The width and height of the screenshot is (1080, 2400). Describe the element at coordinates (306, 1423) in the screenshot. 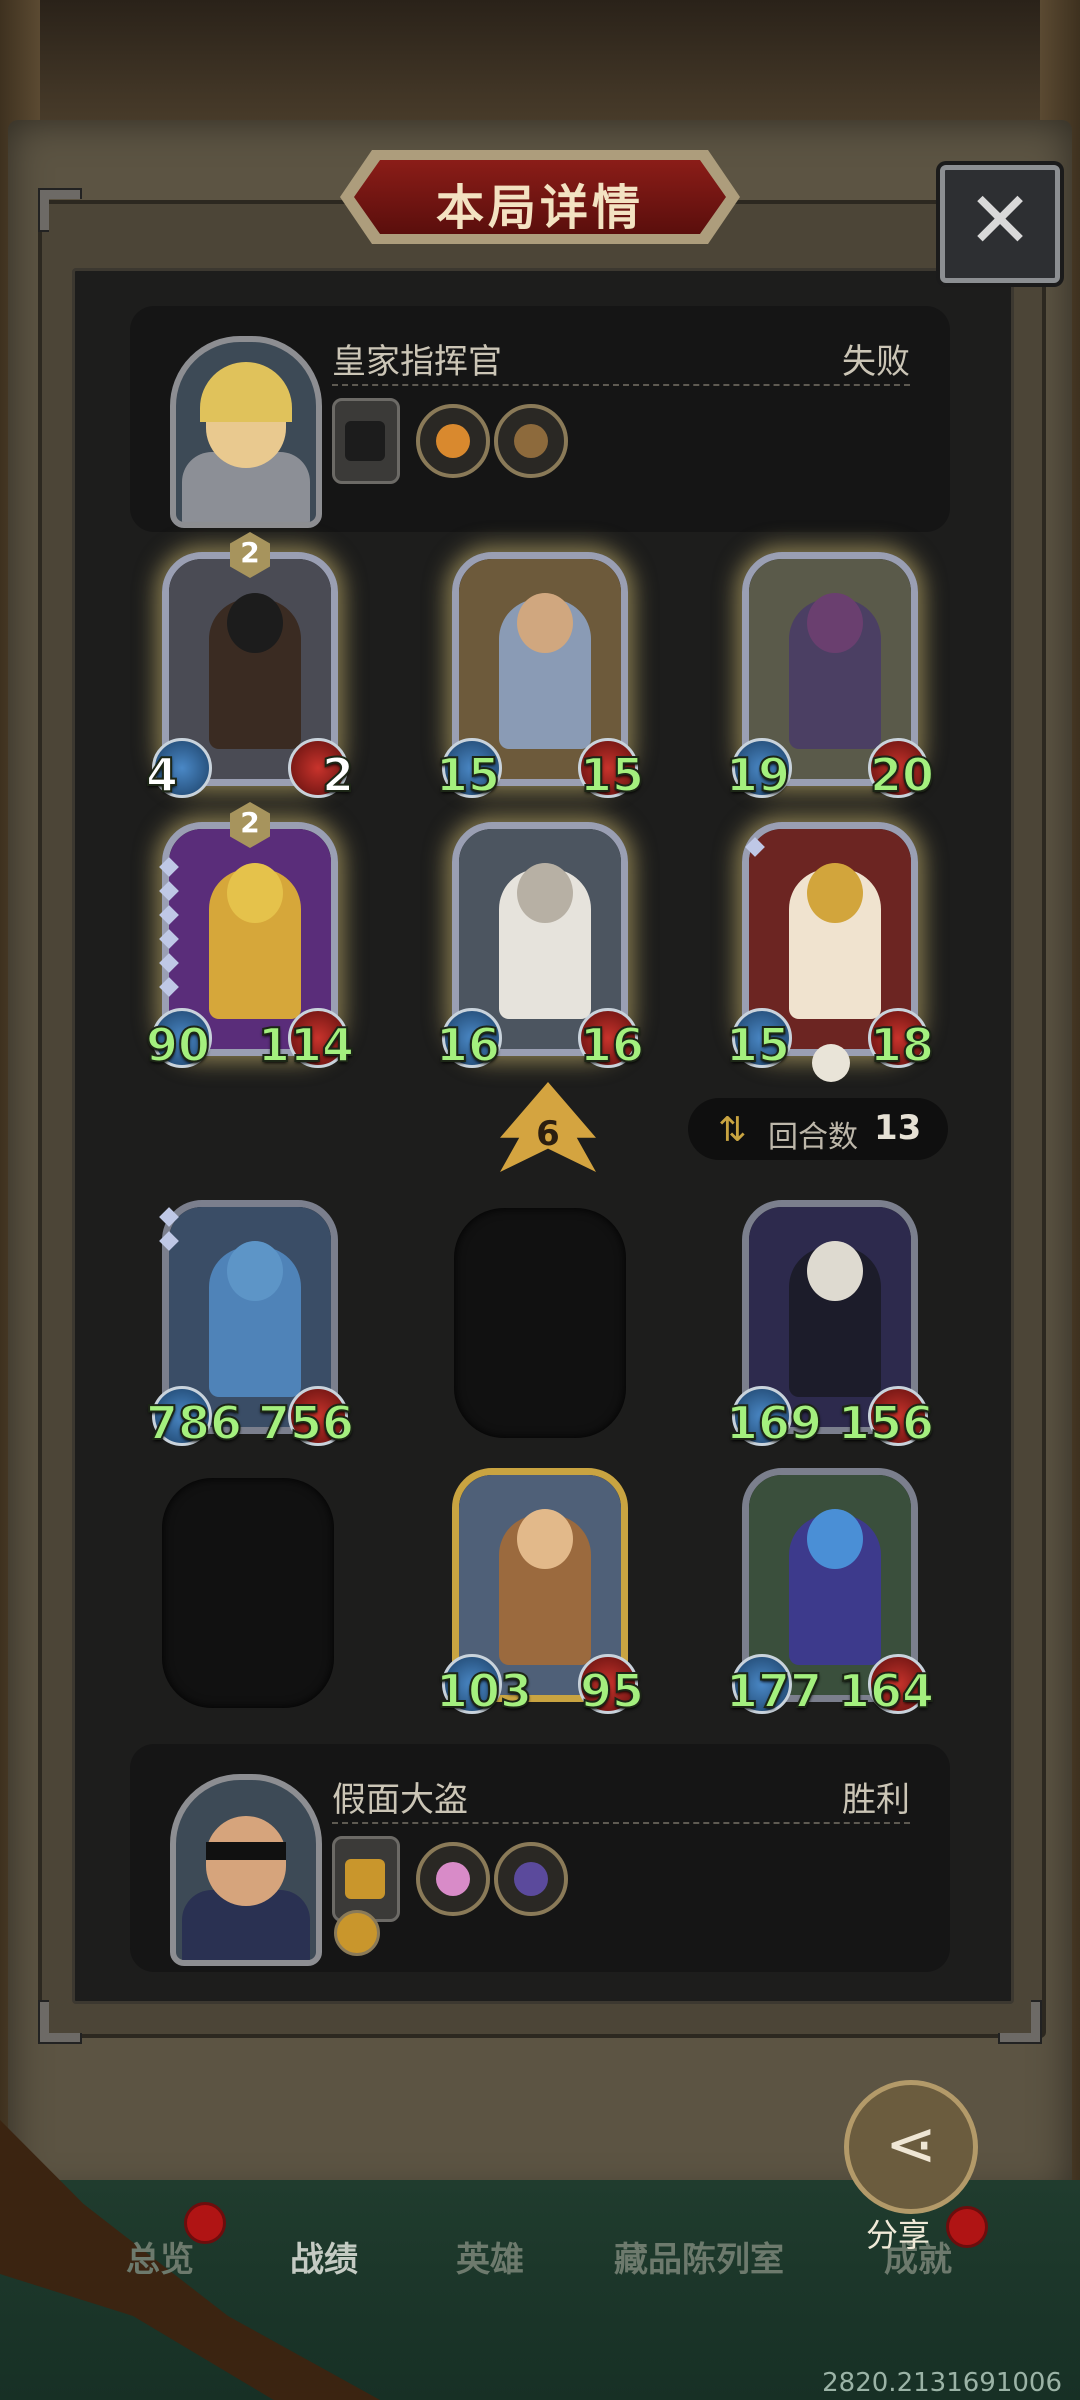

I see `health-value: 756` at that location.